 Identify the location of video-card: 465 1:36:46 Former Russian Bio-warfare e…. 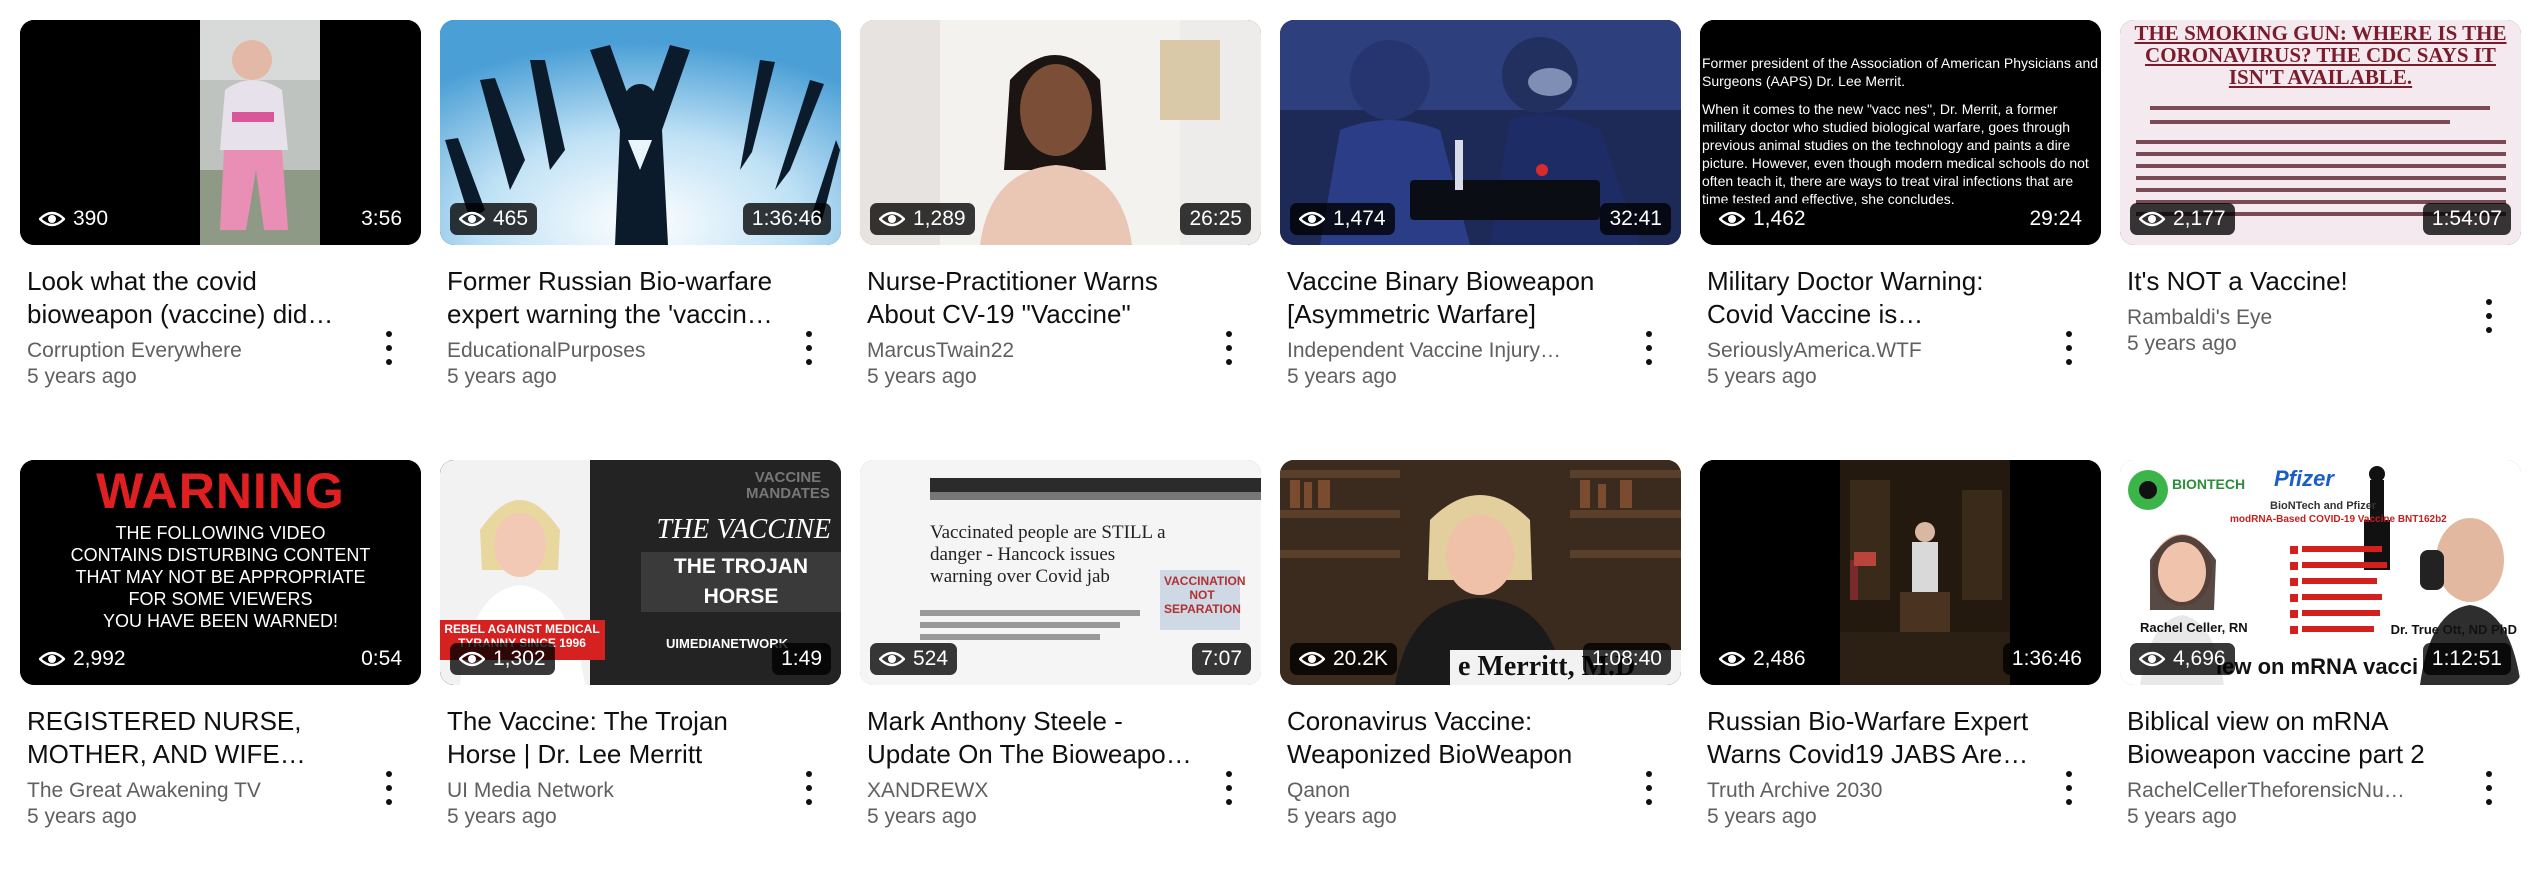
(640, 240).